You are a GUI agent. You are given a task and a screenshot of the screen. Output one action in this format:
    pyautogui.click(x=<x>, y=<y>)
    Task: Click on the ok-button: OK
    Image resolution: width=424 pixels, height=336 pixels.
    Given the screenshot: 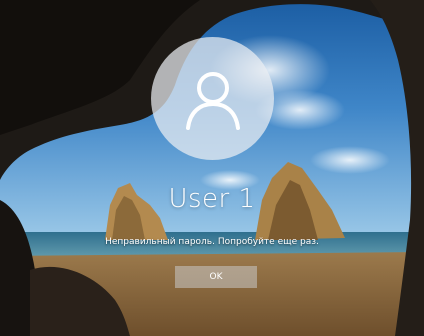 What is the action you would take?
    pyautogui.click(x=216, y=277)
    